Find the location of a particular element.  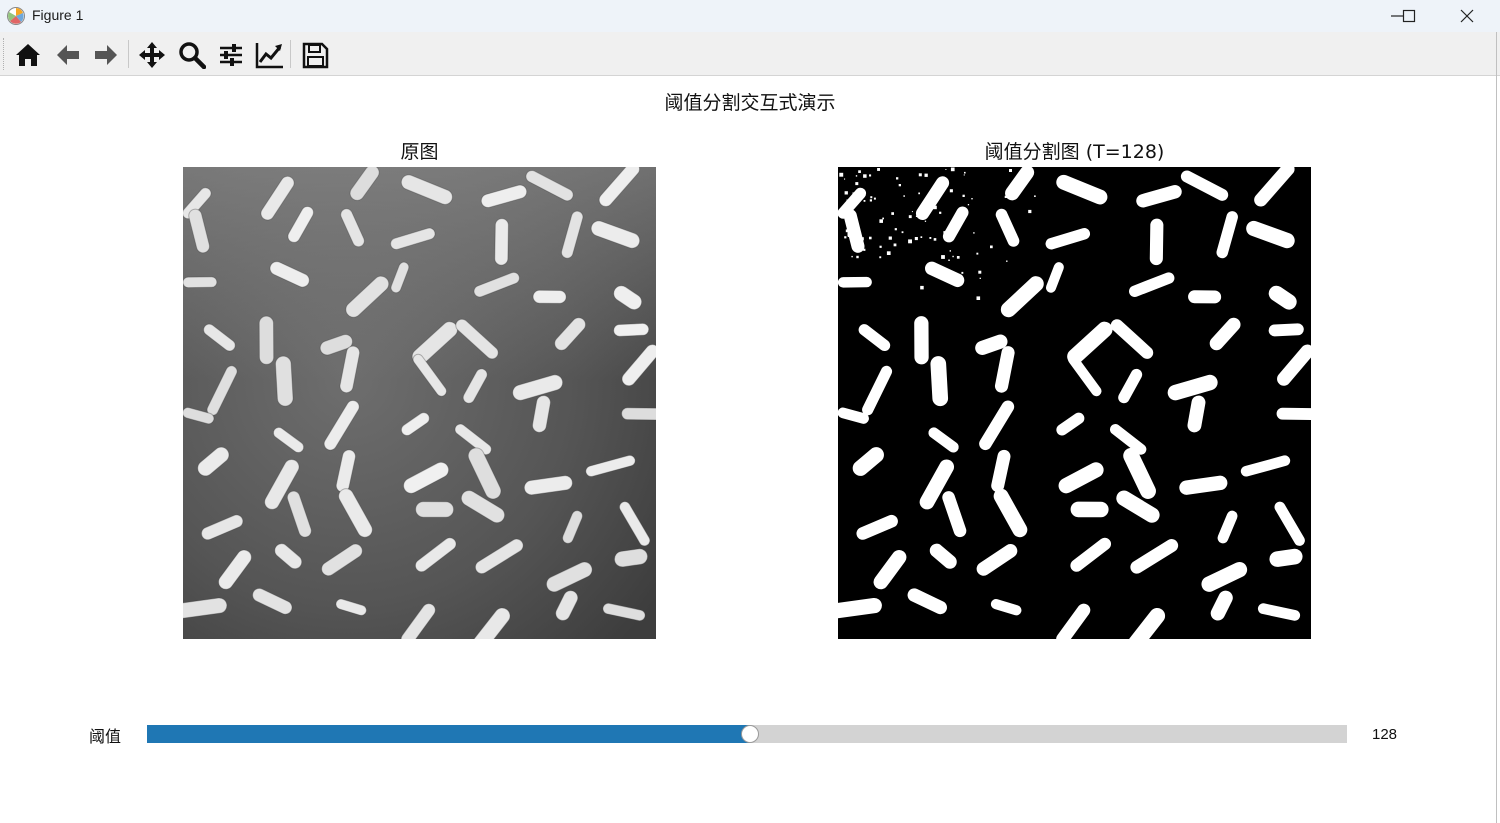

back-button is located at coordinates (67, 54).